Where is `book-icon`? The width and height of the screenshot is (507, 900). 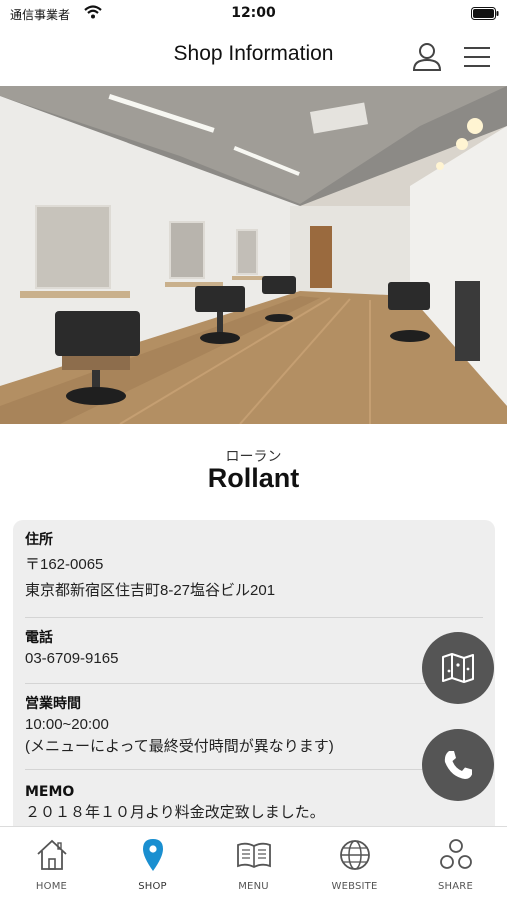 book-icon is located at coordinates (254, 855).